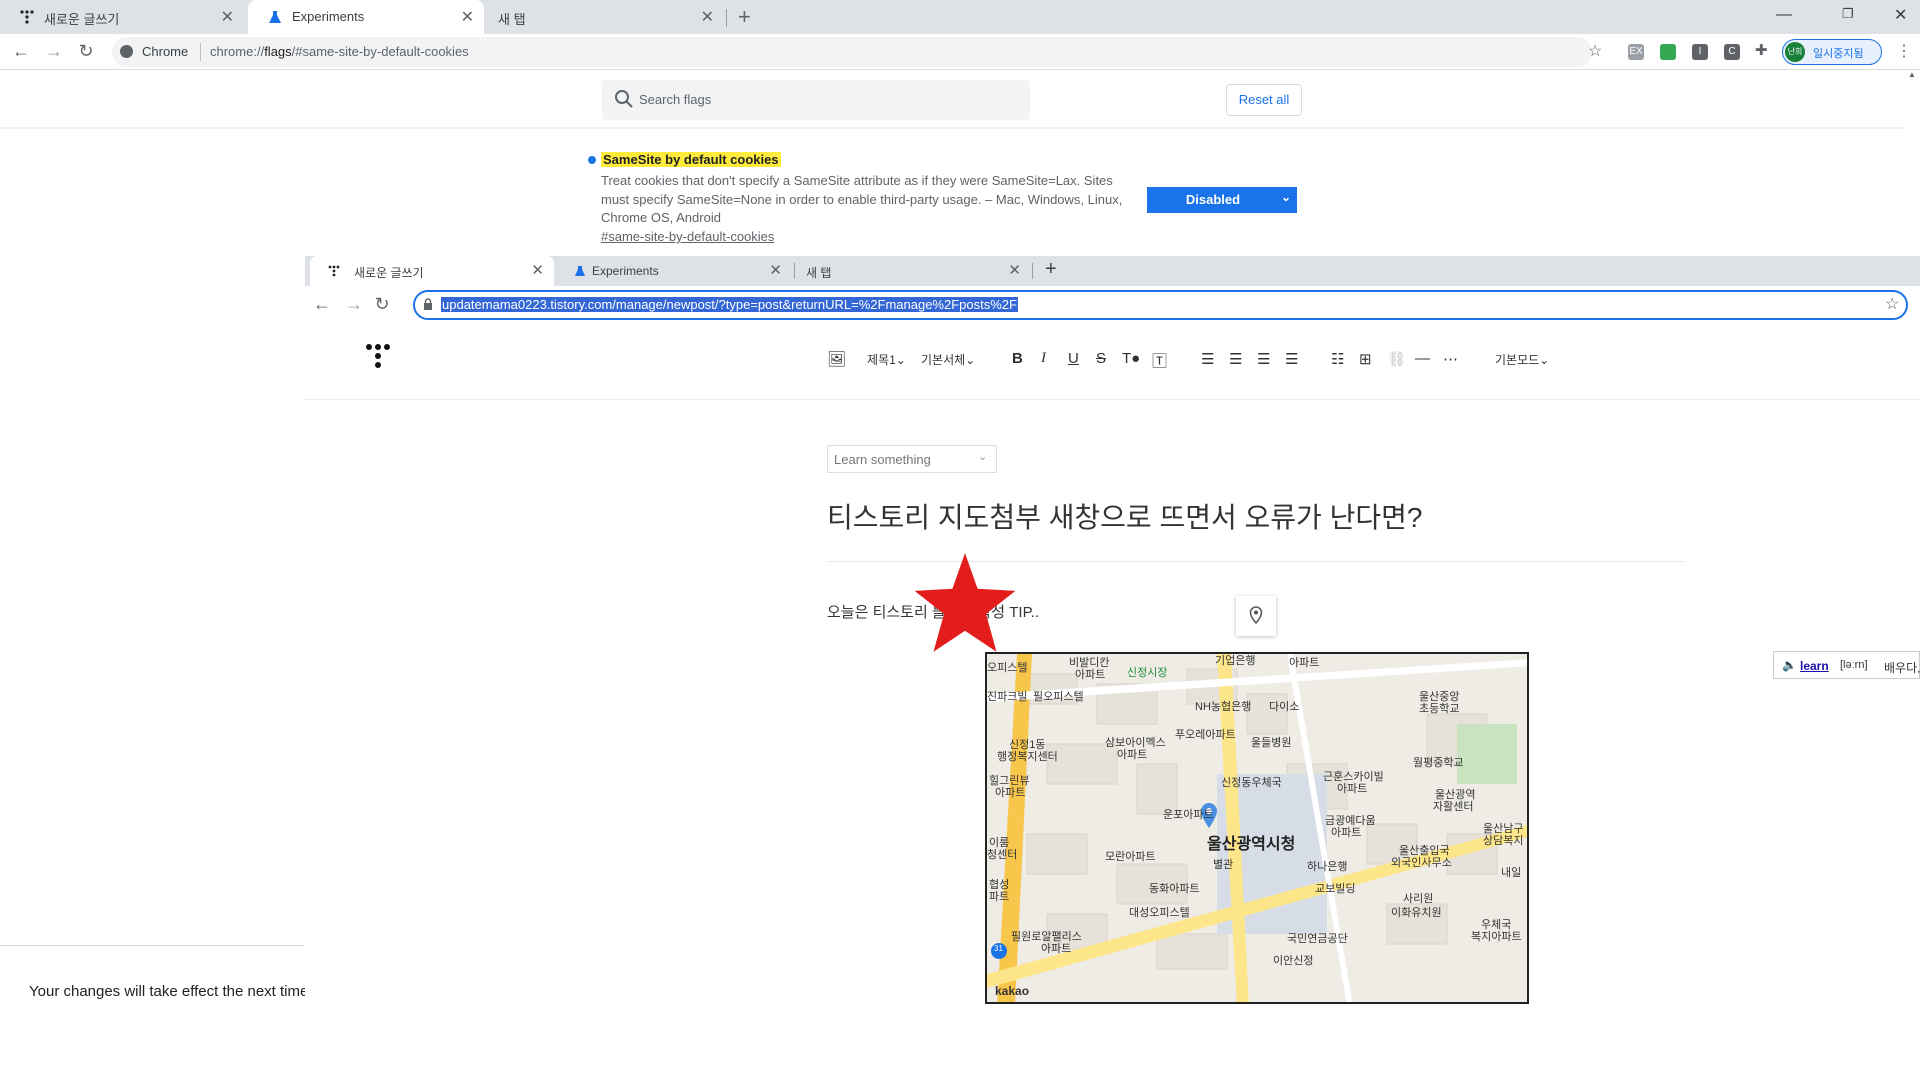 This screenshot has height=1080, width=1920. What do you see at coordinates (1900, 15) in the screenshot?
I see `close-window-button: ✕` at bounding box center [1900, 15].